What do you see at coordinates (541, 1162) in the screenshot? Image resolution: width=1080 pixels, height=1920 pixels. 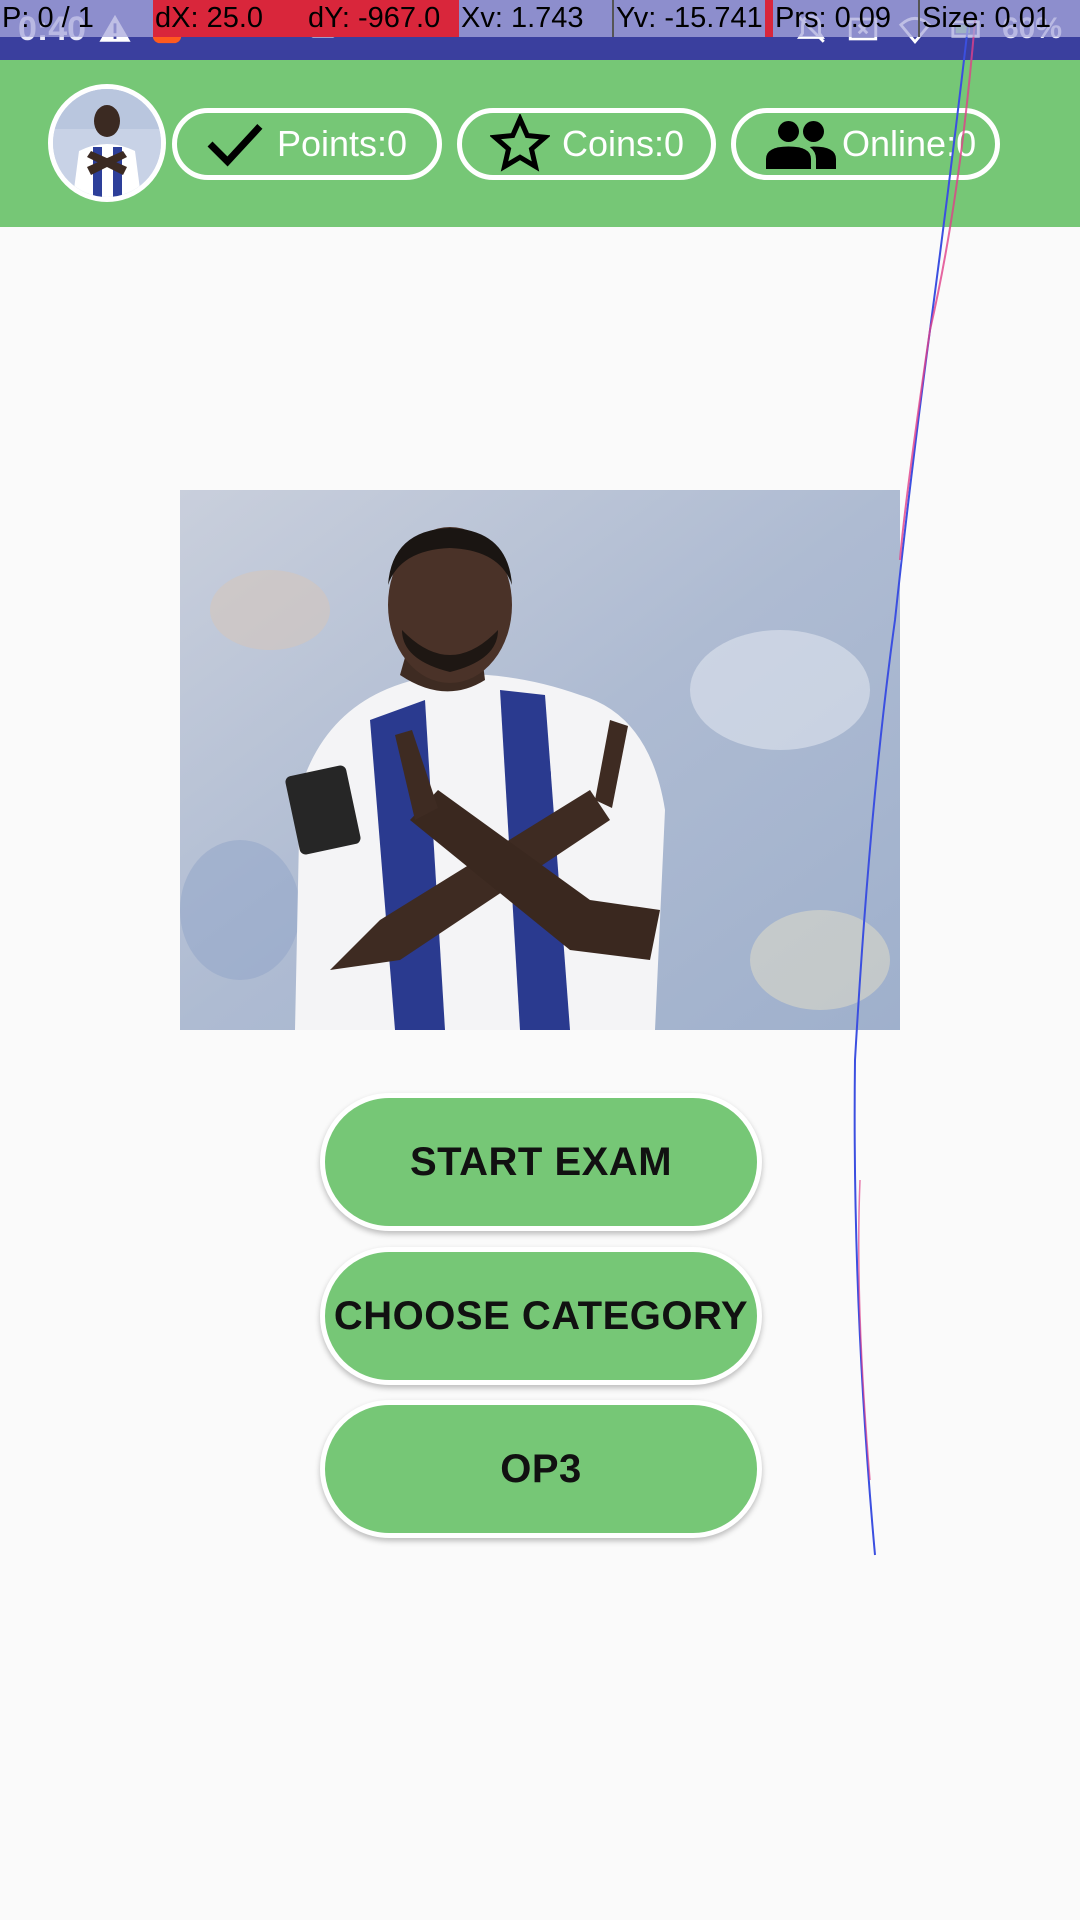 I see `start-exam-button: START EXAM` at bounding box center [541, 1162].